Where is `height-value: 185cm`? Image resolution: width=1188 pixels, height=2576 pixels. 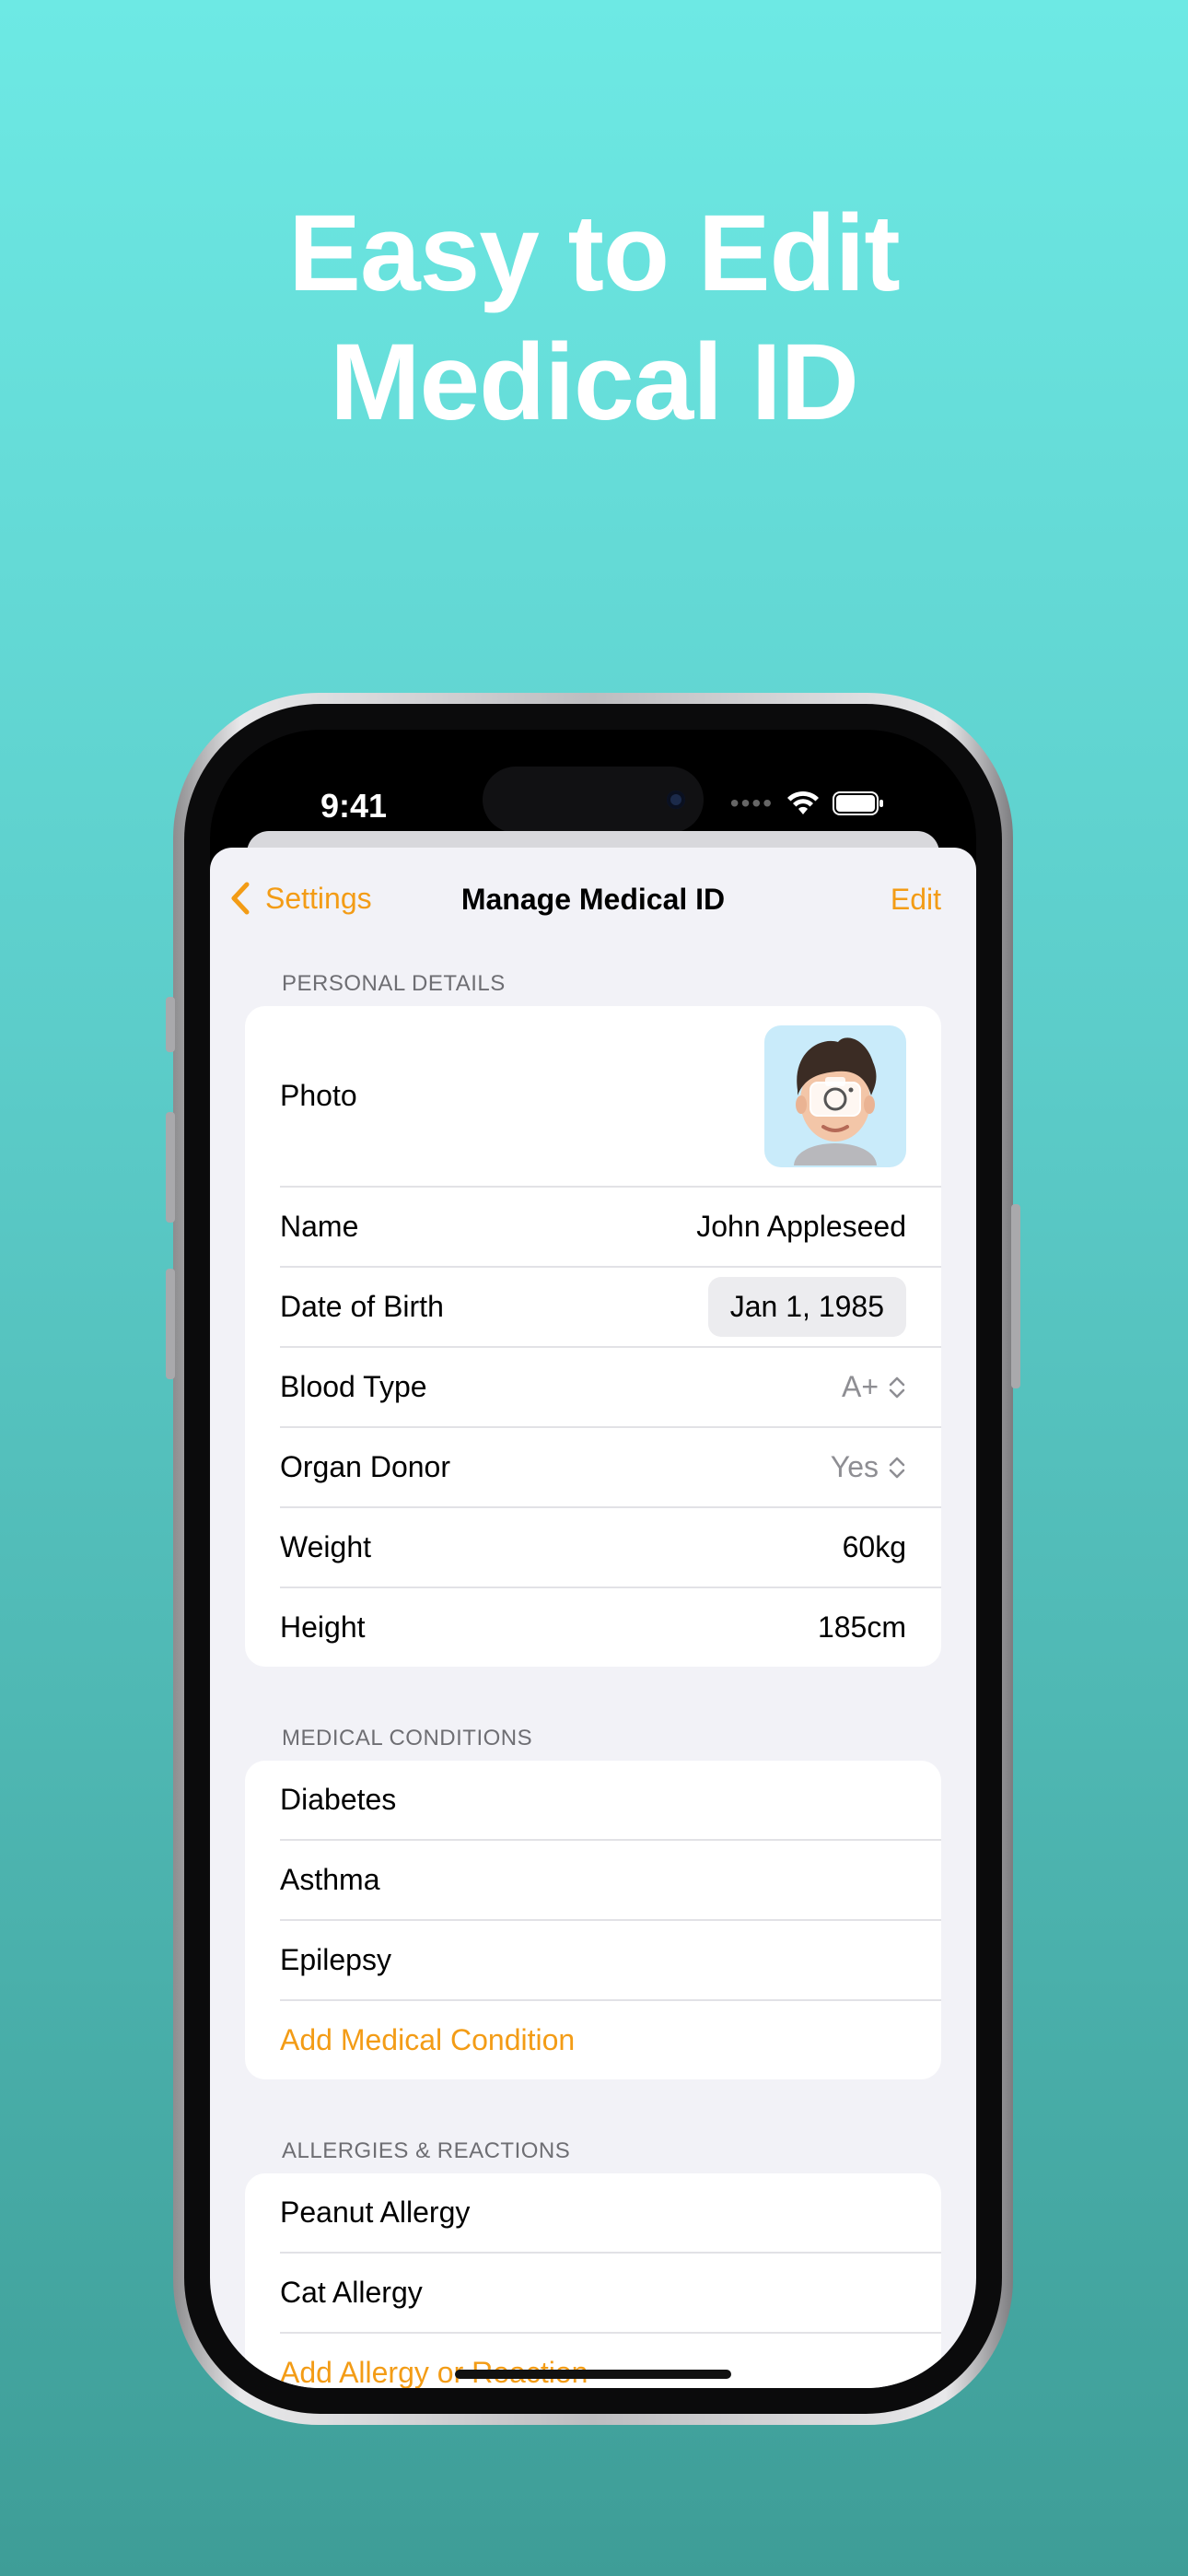
height-value: 185cm is located at coordinates (861, 1627).